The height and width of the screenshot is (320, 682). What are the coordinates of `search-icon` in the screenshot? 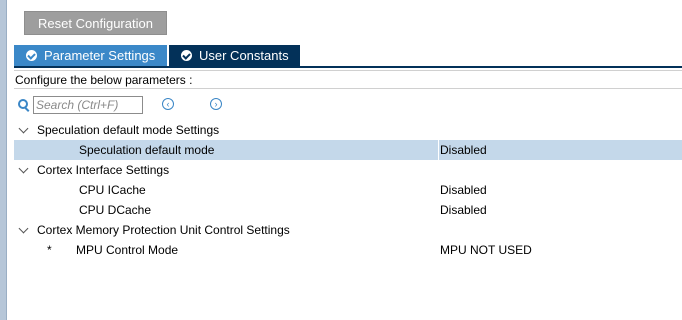 It's located at (24, 105).